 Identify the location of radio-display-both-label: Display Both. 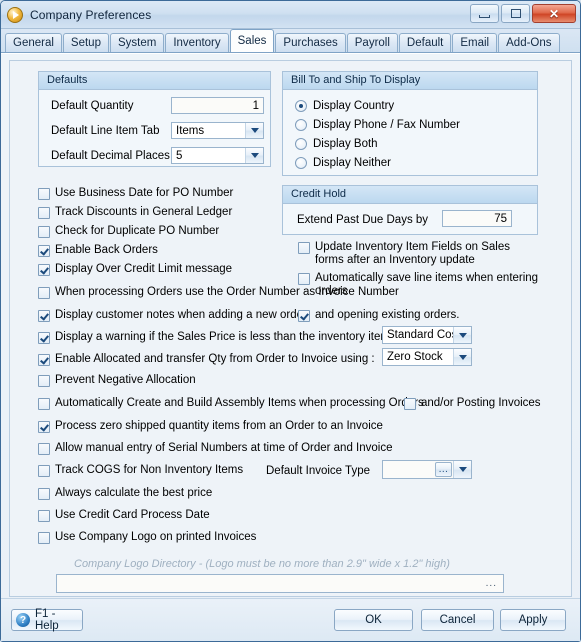
(345, 144).